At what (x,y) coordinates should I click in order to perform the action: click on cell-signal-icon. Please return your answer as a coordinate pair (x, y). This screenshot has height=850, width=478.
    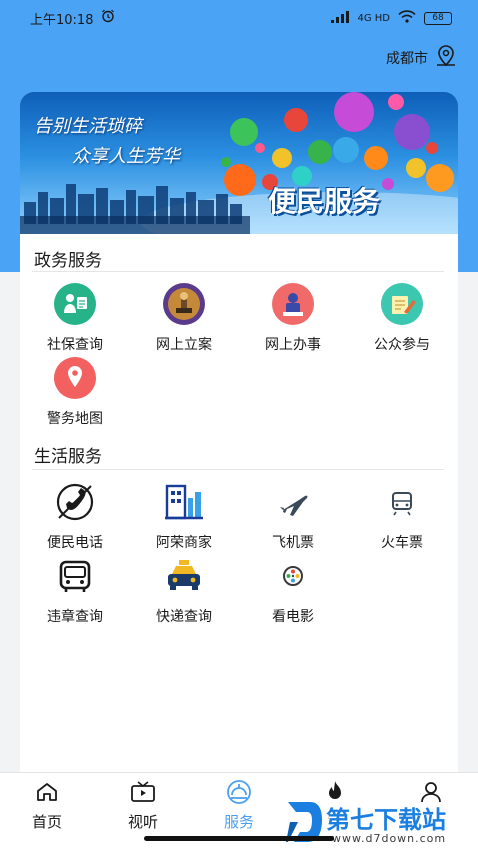
    Looking at the image, I should click on (340, 18).